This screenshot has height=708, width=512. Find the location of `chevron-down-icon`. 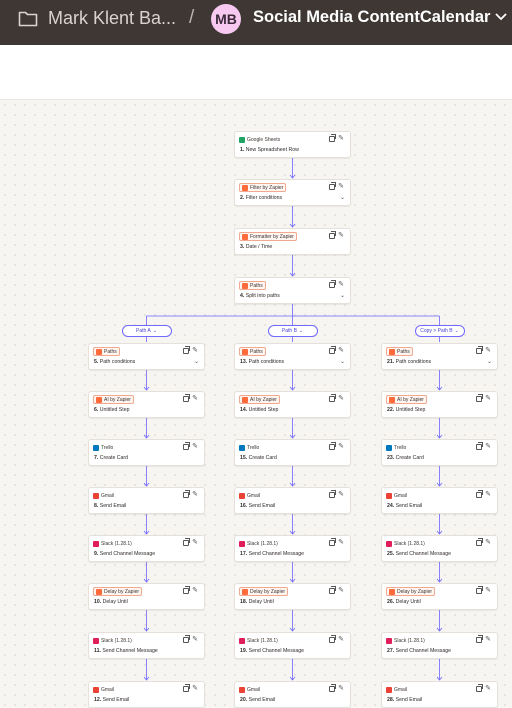

chevron-down-icon is located at coordinates (501, 17).